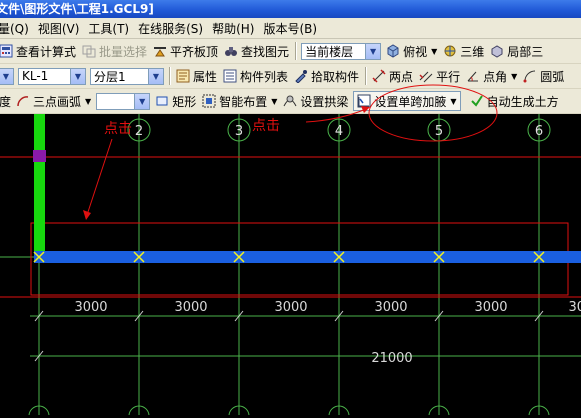  I want to click on main-toolbar: 查看计算式 批量选择 平齐板顶 查找图元 当前楼层 ▼ 俯视 ▼ 三维 局部三, so click(290, 51).